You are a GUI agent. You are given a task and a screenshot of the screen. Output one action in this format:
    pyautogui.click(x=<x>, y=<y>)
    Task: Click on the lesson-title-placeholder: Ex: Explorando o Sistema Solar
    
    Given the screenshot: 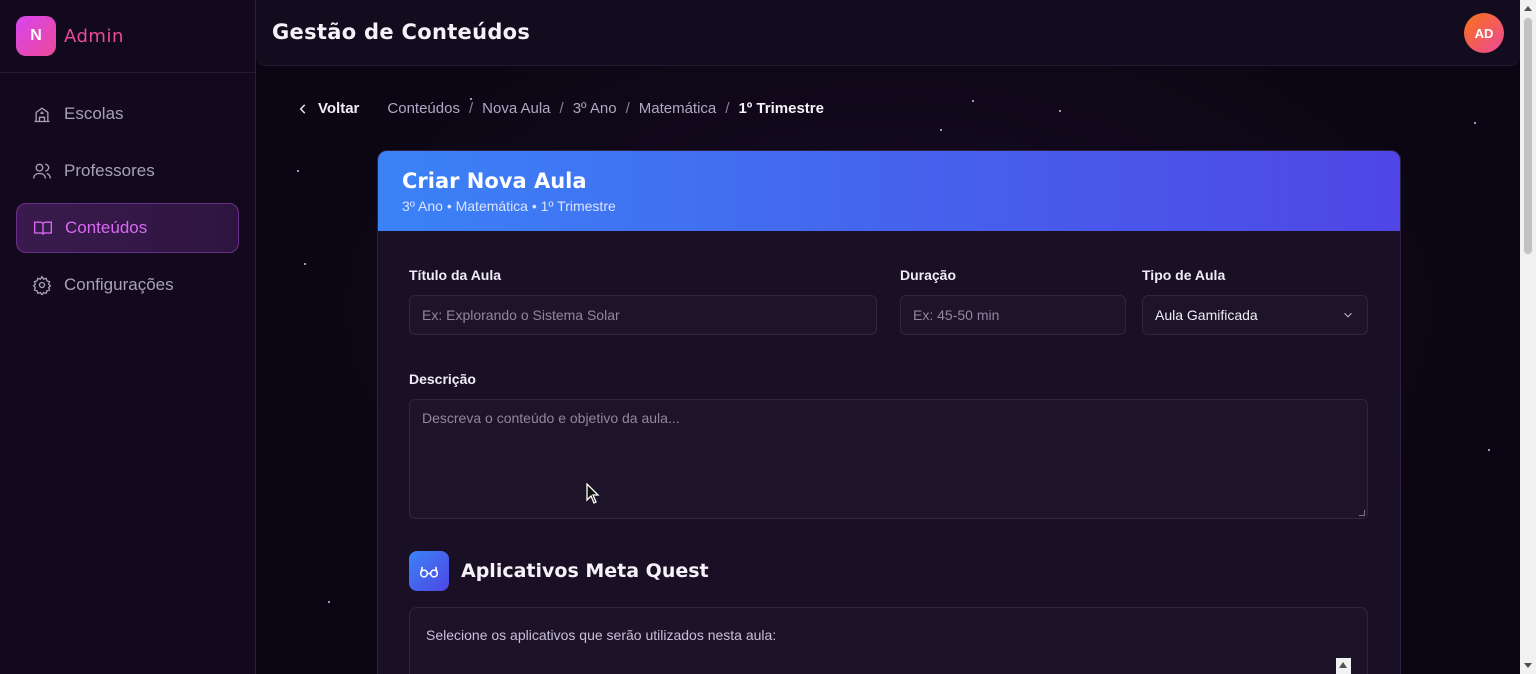 What is the action you would take?
    pyautogui.click(x=521, y=315)
    